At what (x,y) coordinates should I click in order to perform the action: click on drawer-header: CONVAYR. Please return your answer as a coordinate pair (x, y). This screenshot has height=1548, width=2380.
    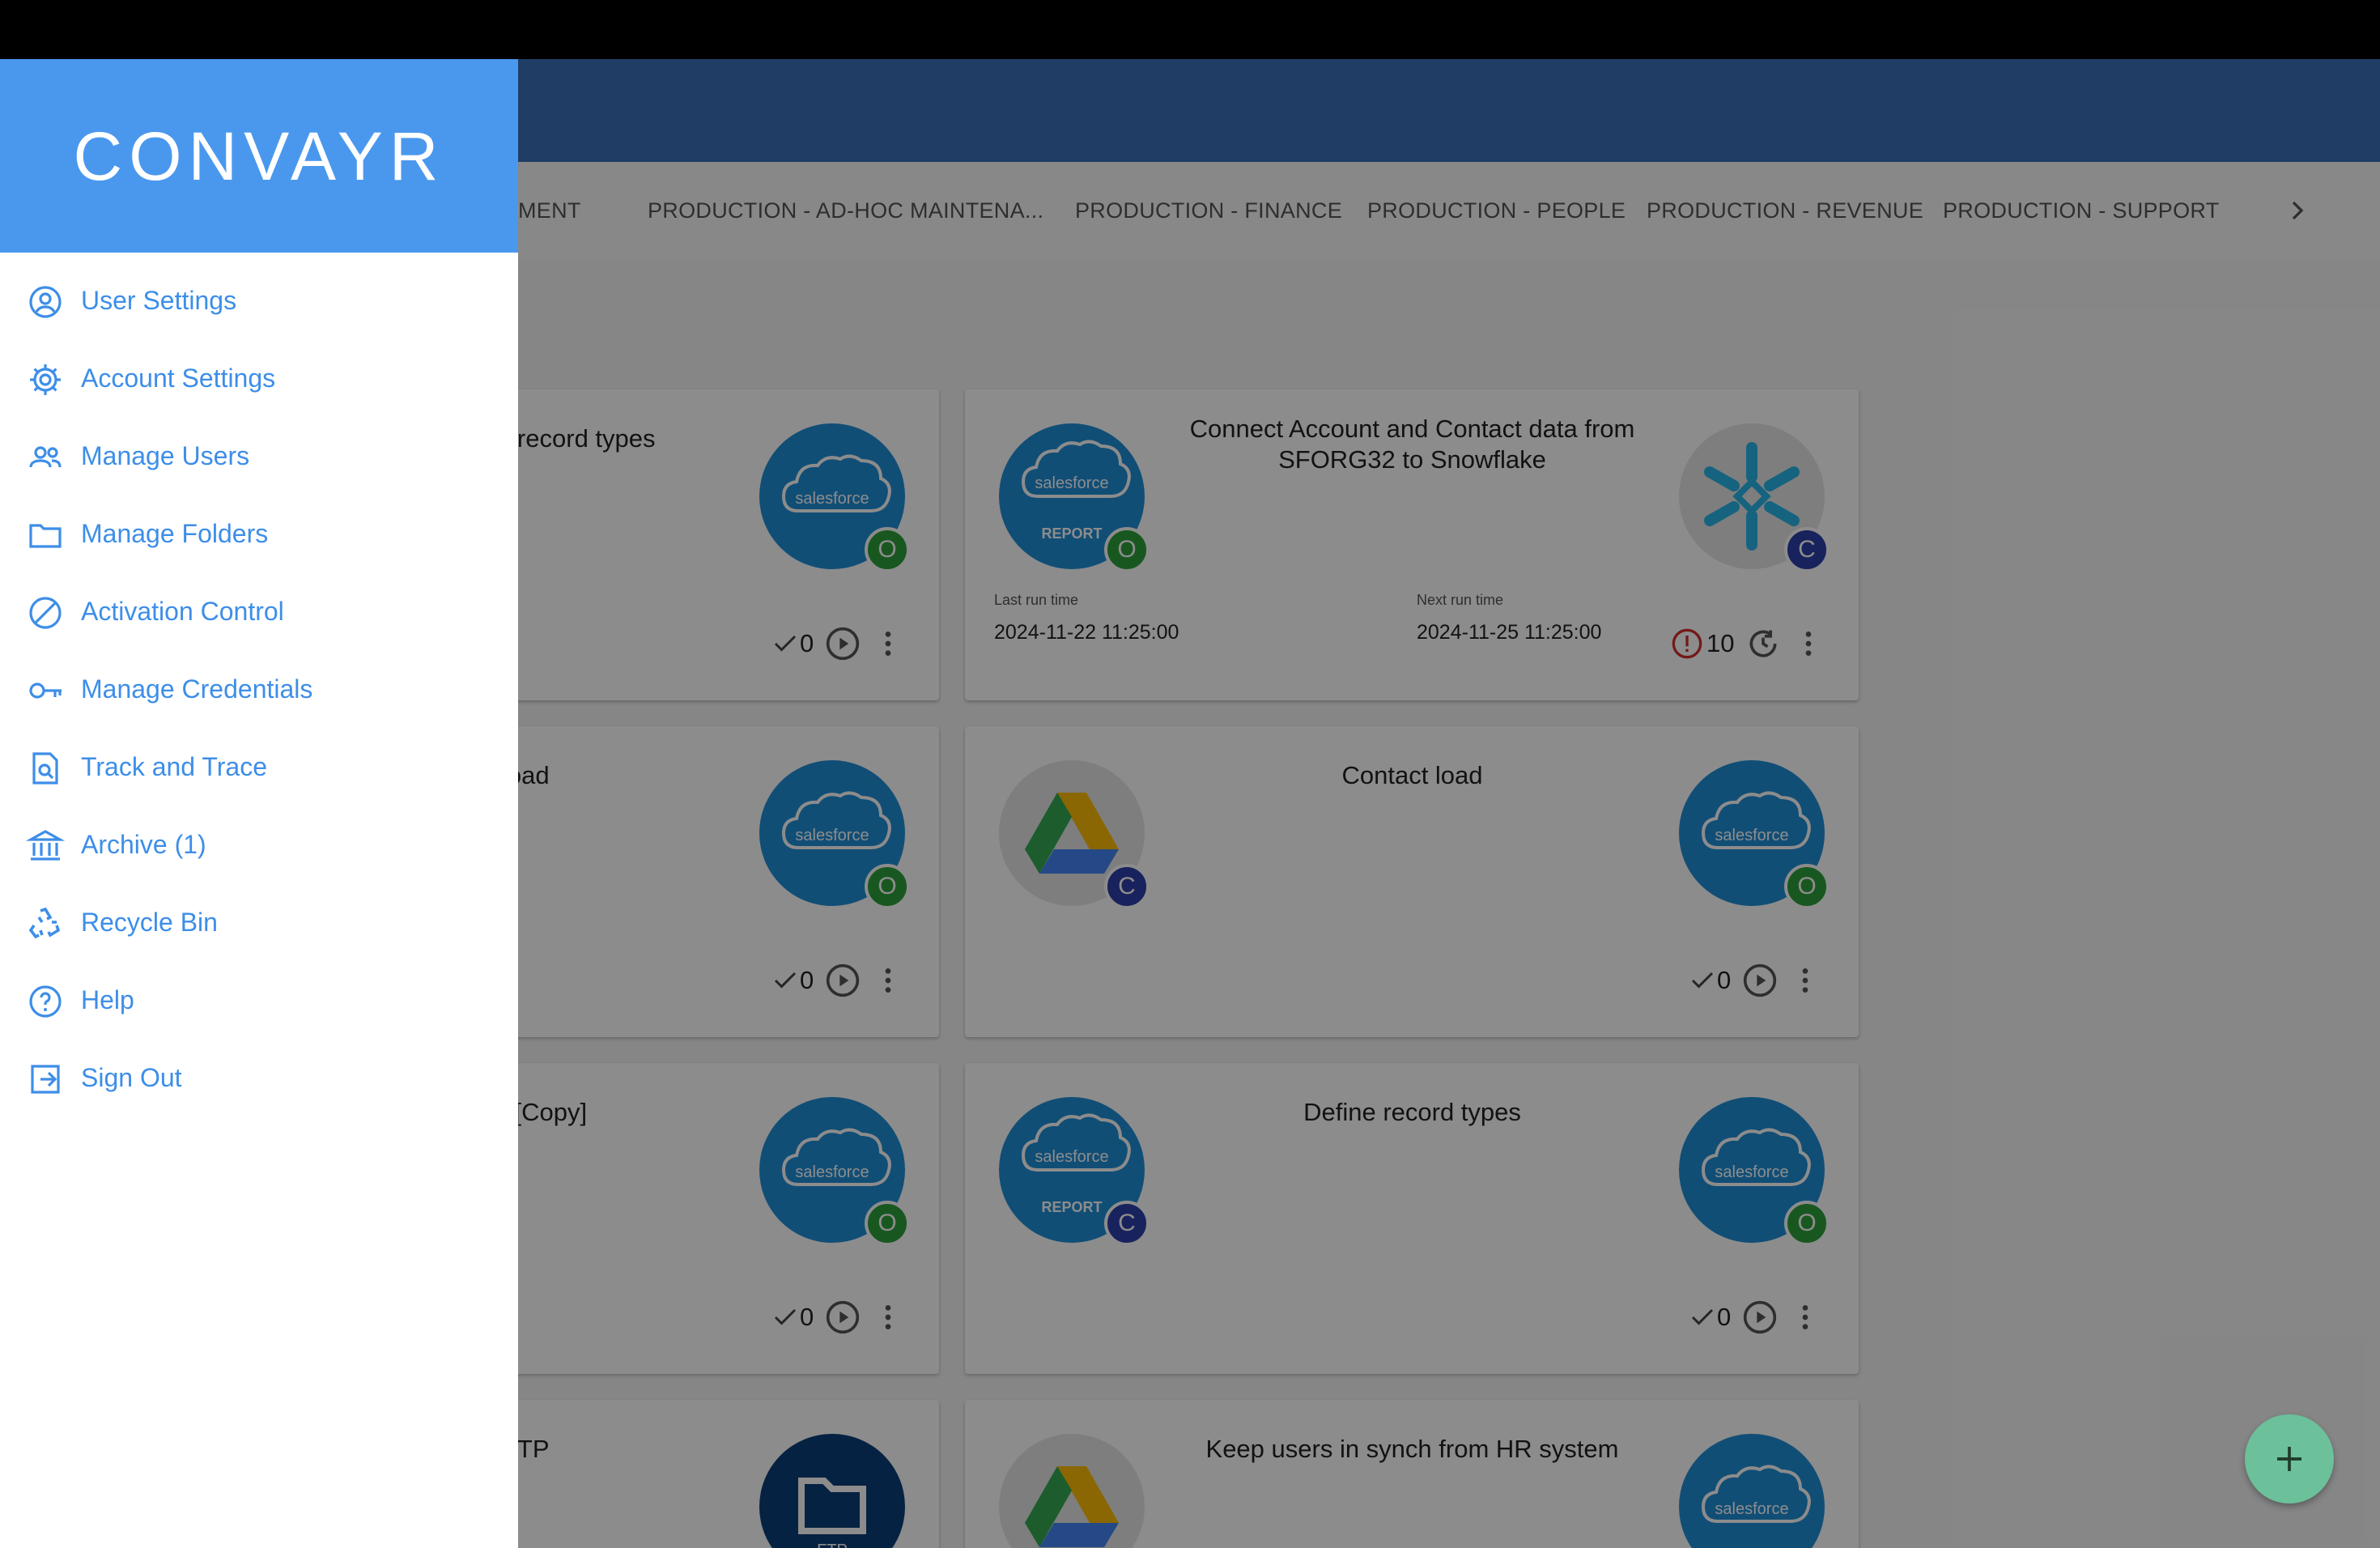
    Looking at the image, I should click on (259, 156).